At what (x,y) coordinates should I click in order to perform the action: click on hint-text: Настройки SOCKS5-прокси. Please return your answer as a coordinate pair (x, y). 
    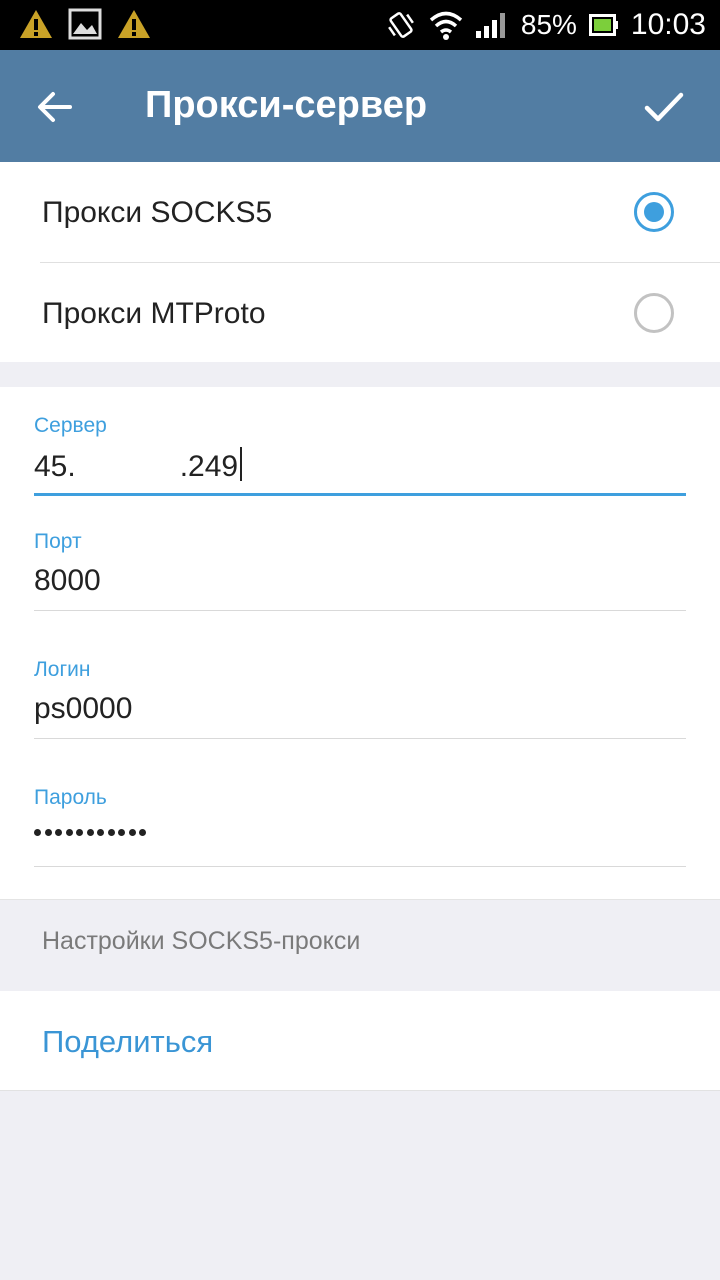
    Looking at the image, I should click on (201, 941).